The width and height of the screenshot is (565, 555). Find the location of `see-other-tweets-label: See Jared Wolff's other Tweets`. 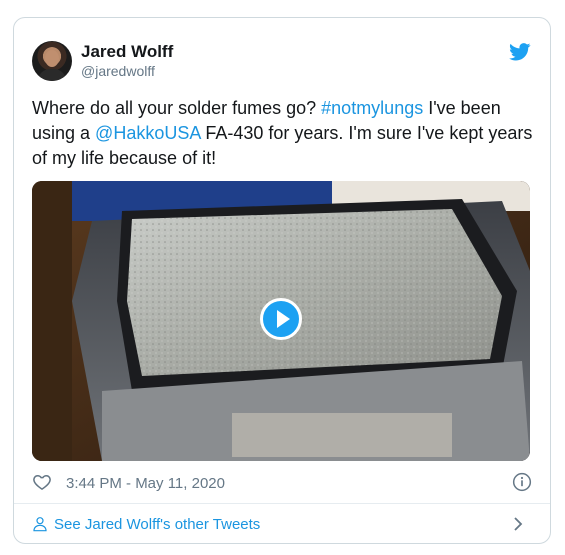

see-other-tweets-label: See Jared Wolff's other Tweets is located at coordinates (157, 524).